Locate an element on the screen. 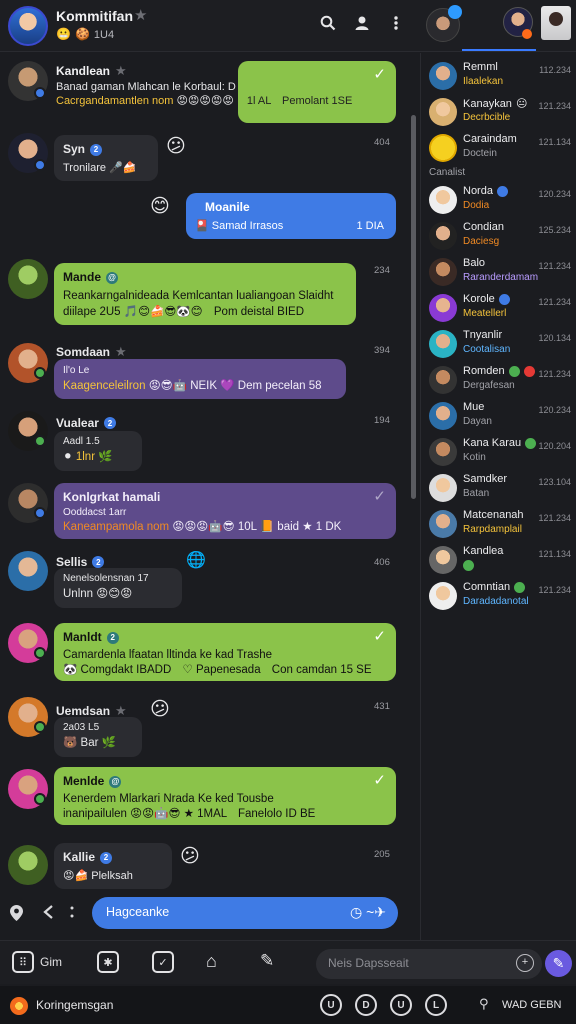 Image resolution: width=576 pixels, height=1024 pixels. contact-item: Matcenanah Rarpdamplail 121.234 is located at coordinates (498, 525).